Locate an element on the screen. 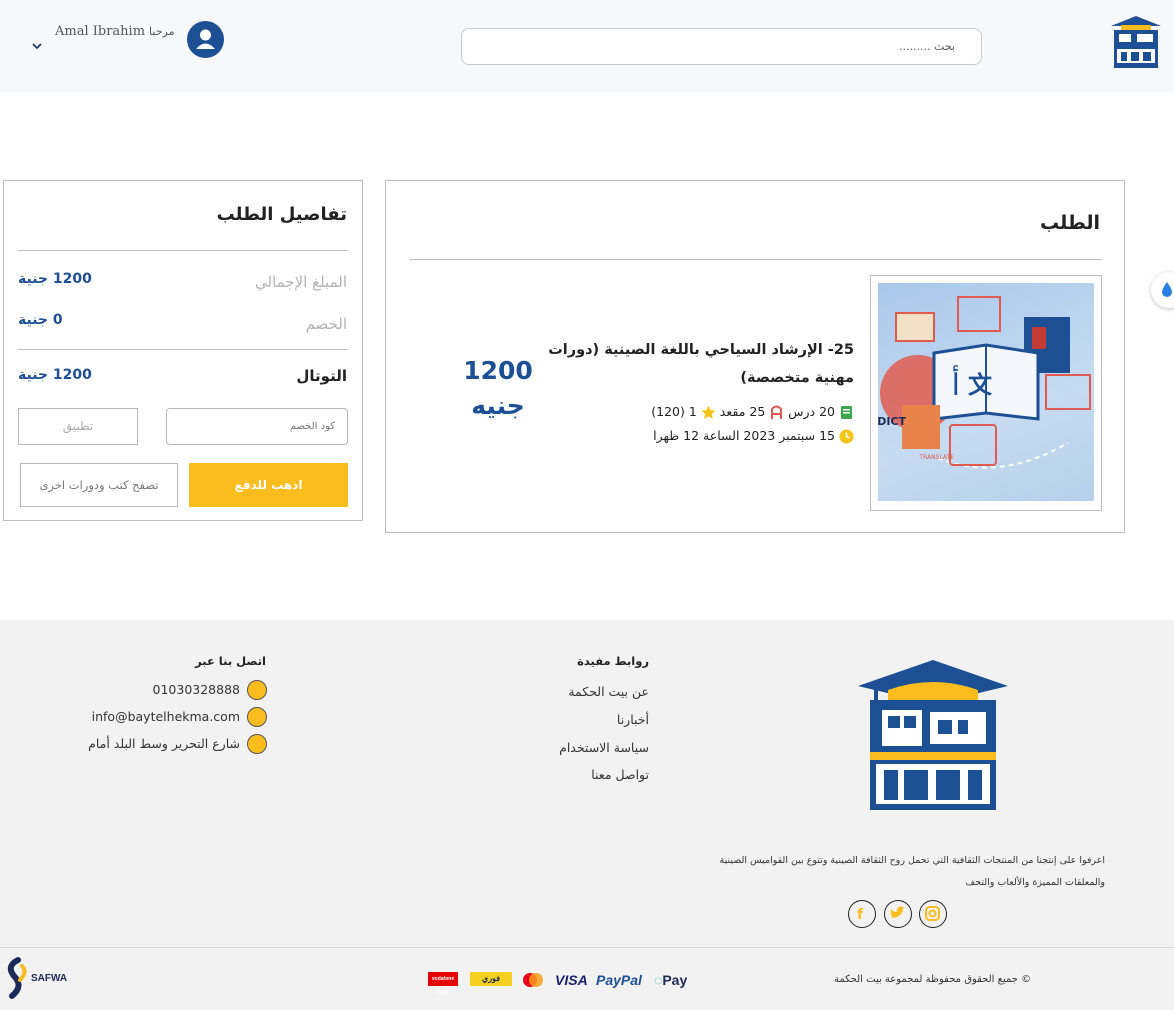  contact-email: info@baytelhekma.com is located at coordinates (166, 716).